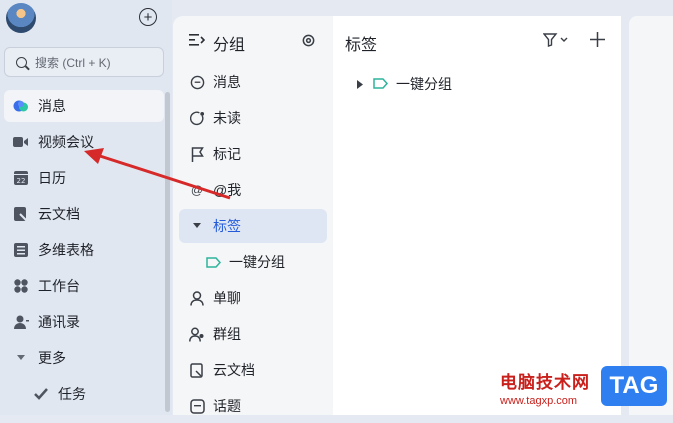 Image resolution: width=673 pixels, height=423 pixels. What do you see at coordinates (234, 370) in the screenshot?
I see `group-item-label: 云文档` at bounding box center [234, 370].